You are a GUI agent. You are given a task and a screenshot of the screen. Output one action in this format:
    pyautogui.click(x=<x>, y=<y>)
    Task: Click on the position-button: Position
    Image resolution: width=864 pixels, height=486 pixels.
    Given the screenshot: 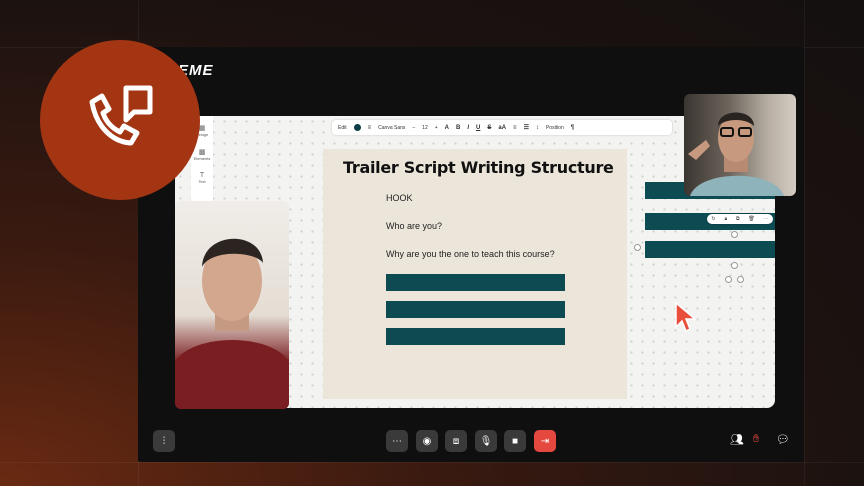 What is the action you would take?
    pyautogui.click(x=555, y=128)
    